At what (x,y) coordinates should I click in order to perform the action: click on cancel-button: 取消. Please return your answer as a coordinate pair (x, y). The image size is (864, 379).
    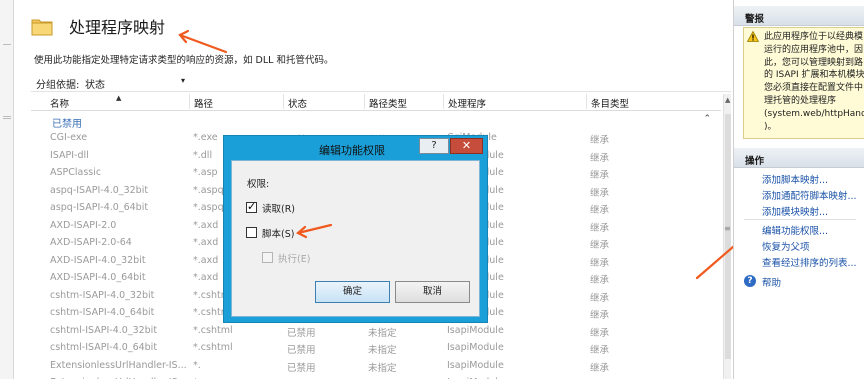
    Looking at the image, I should click on (432, 292).